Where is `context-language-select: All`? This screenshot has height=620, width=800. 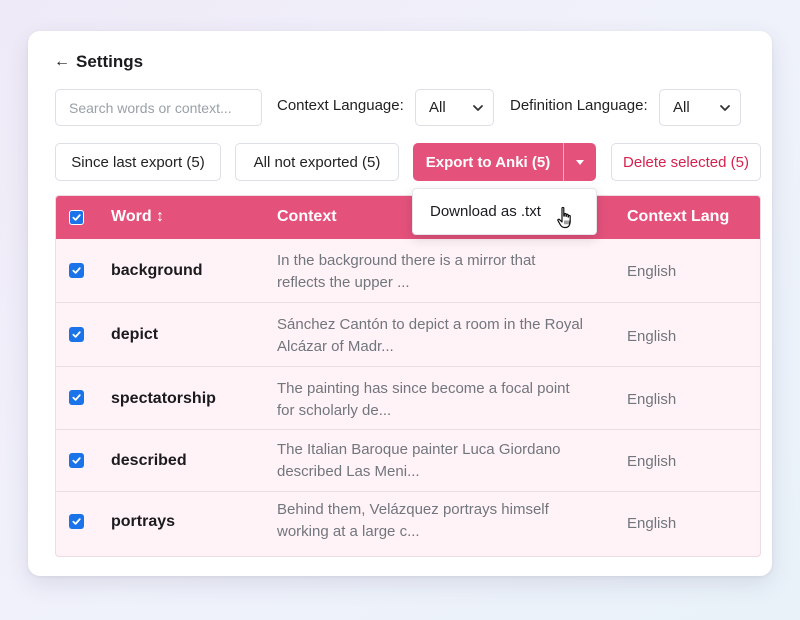
context-language-select: All is located at coordinates (454, 107).